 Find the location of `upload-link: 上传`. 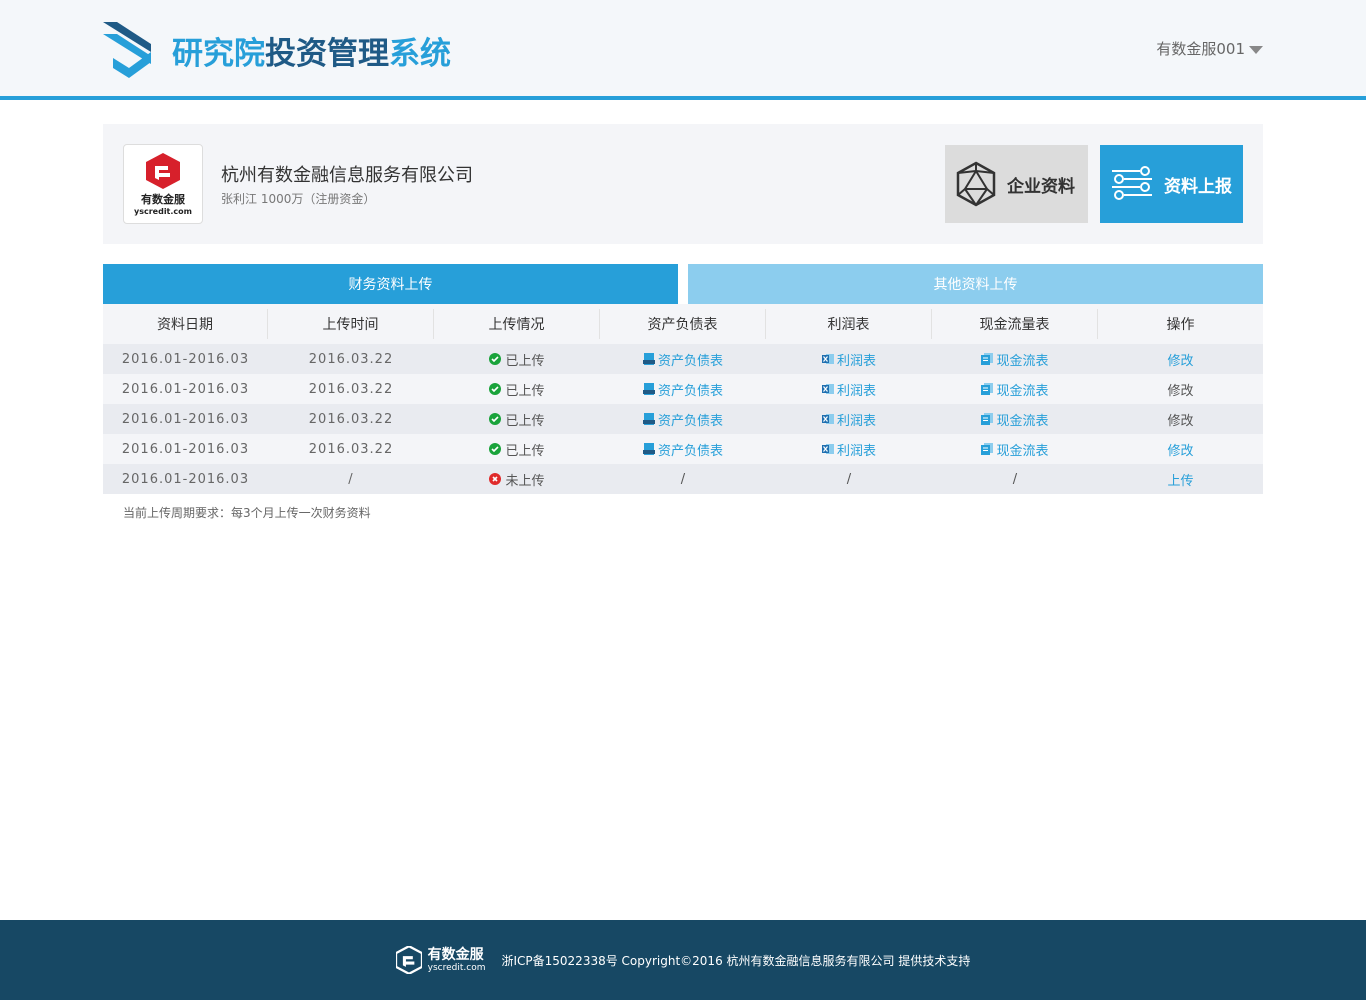

upload-link: 上传 is located at coordinates (1180, 479).